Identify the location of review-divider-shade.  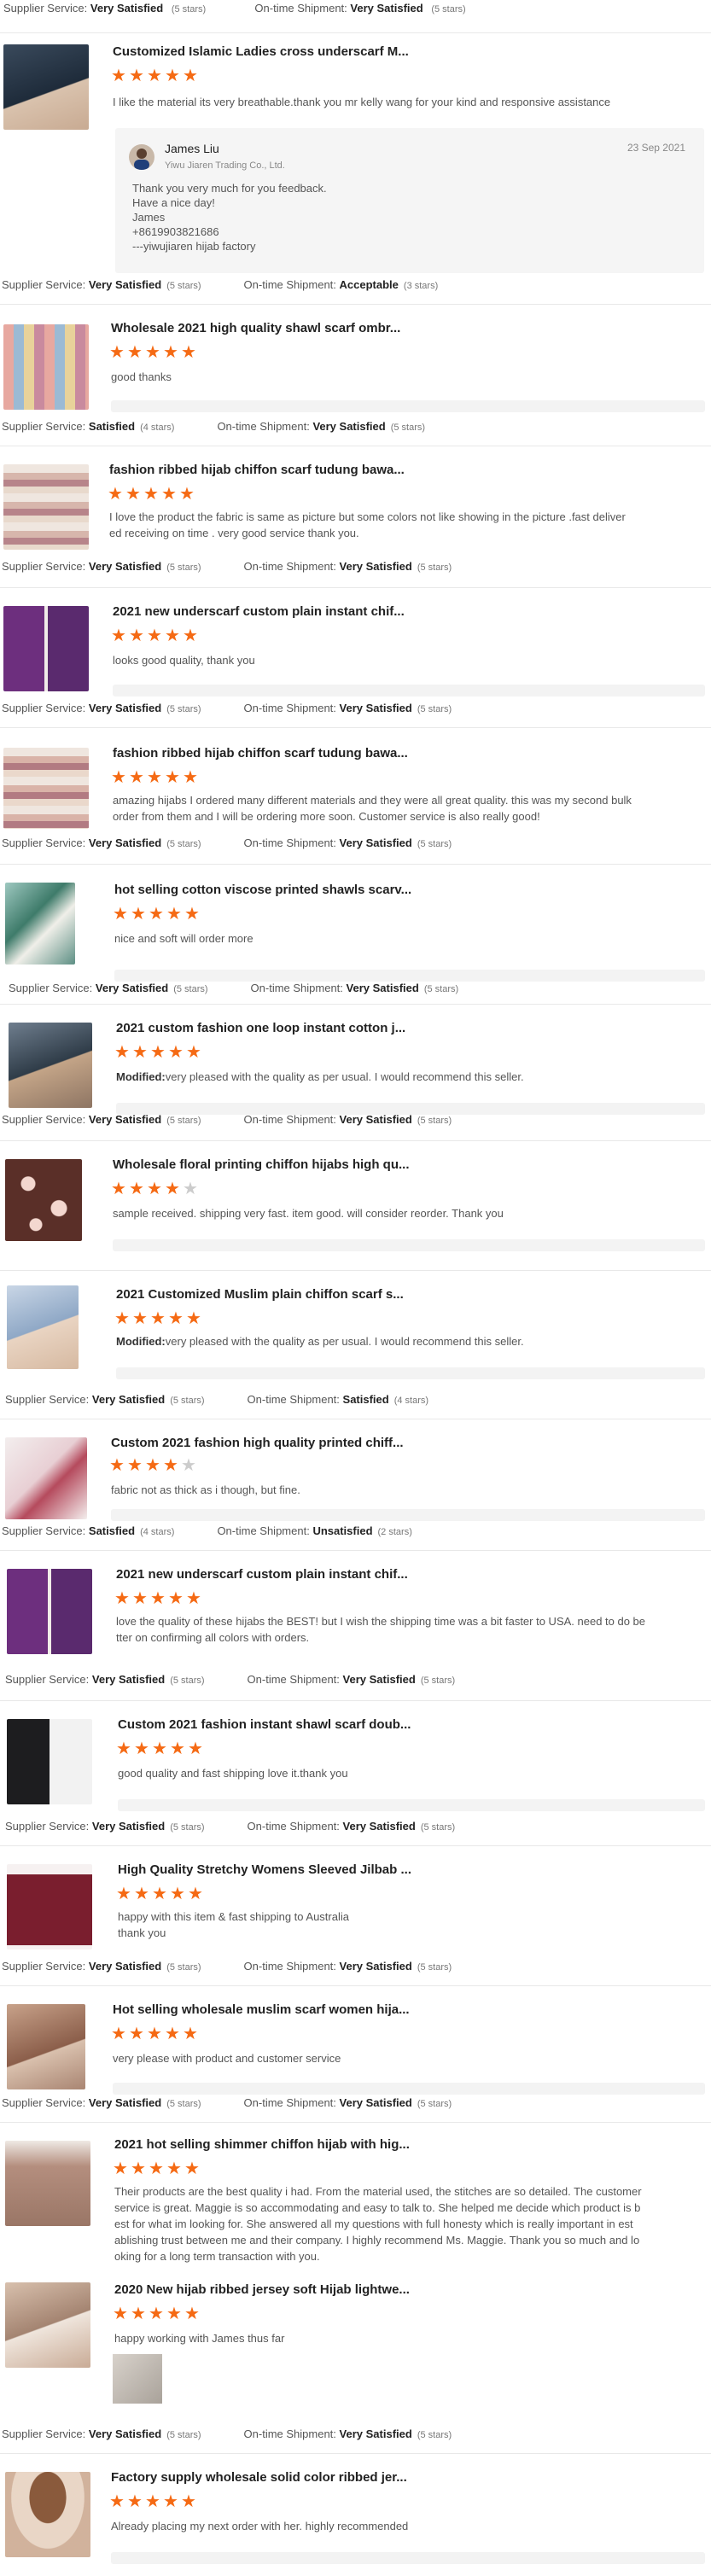
(408, 1515).